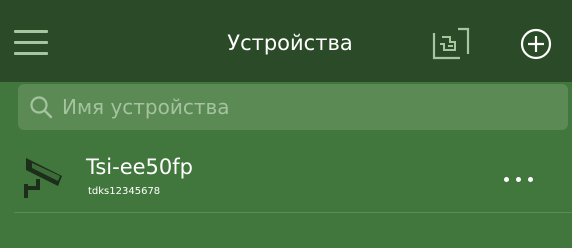 Image resolution: width=580 pixels, height=248 pixels. I want to click on menu-button, so click(31, 42).